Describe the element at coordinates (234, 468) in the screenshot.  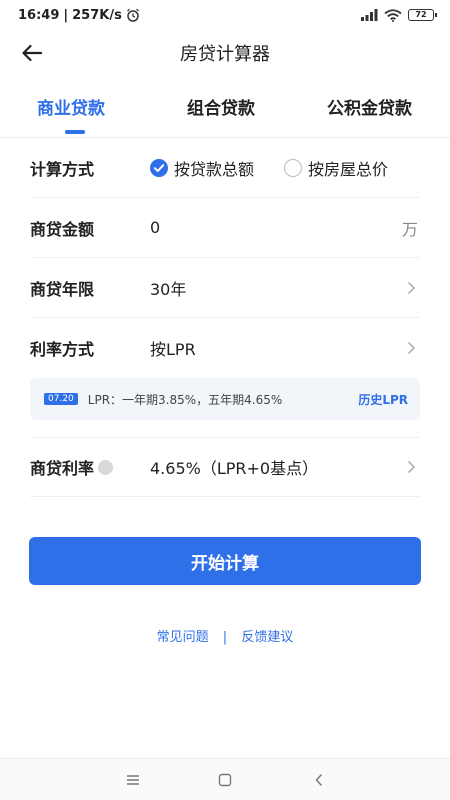
I see `loan-rate-value: 4.65%（LPR+0基点）` at that location.